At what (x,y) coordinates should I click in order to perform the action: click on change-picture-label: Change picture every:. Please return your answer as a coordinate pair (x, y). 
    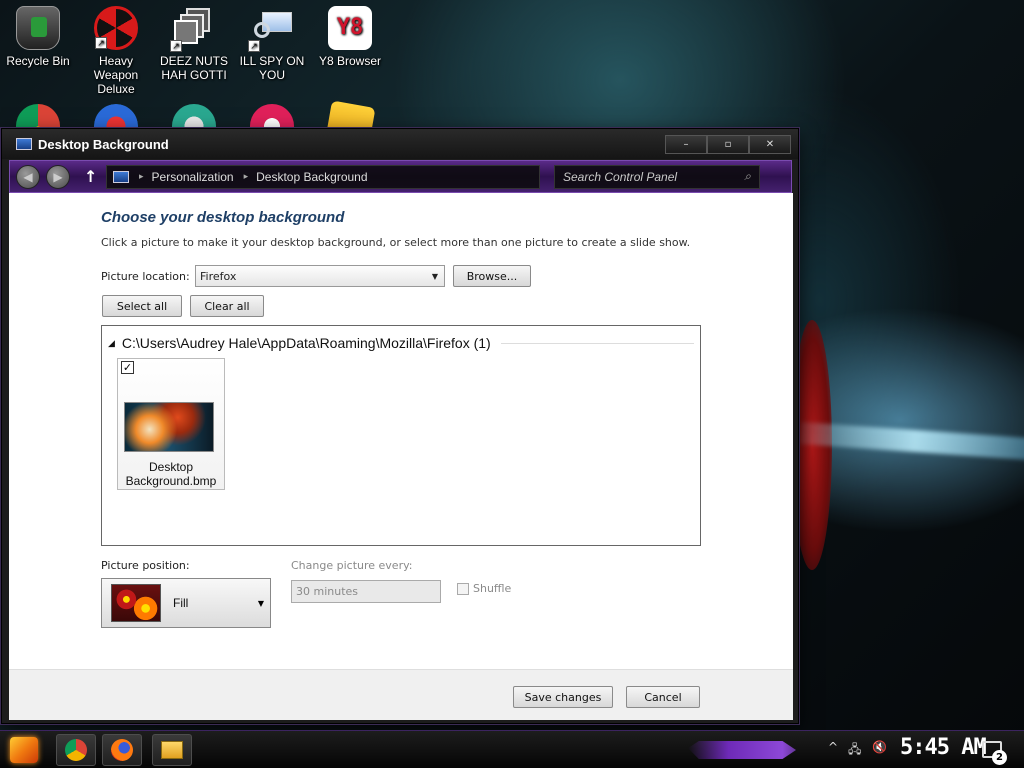
    Looking at the image, I should click on (352, 565).